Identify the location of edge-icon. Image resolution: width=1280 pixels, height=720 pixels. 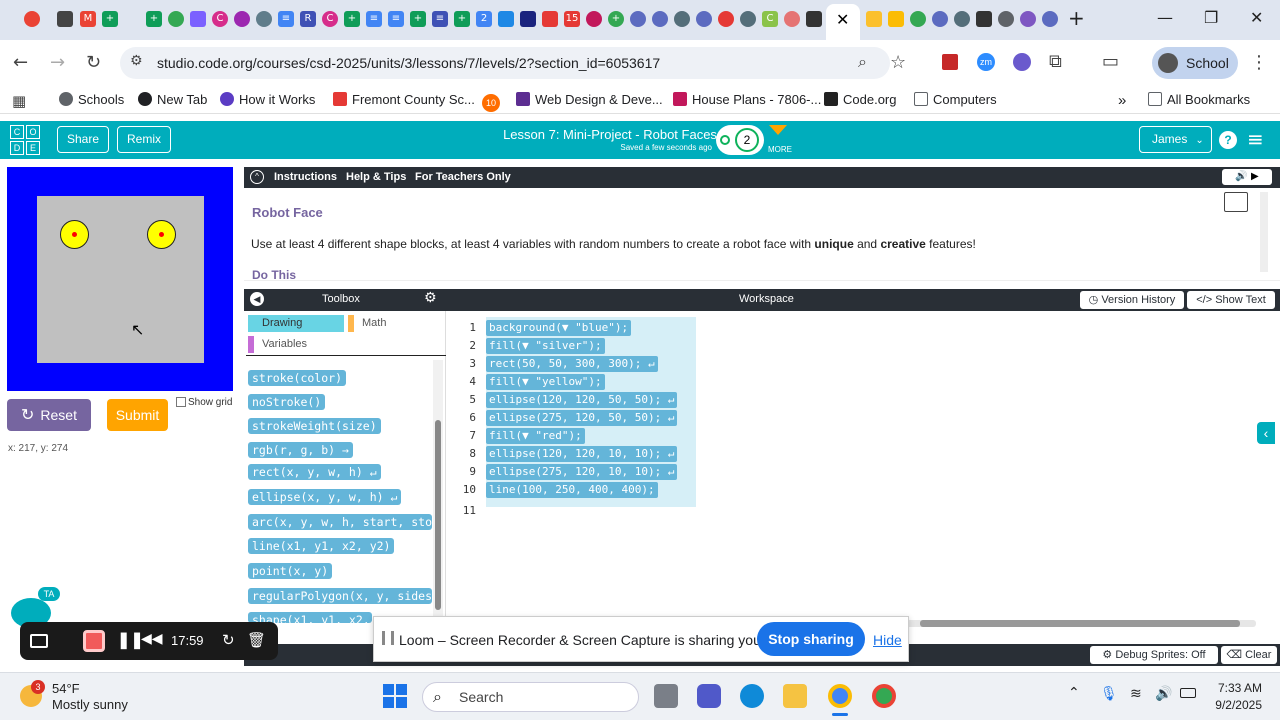
(752, 696).